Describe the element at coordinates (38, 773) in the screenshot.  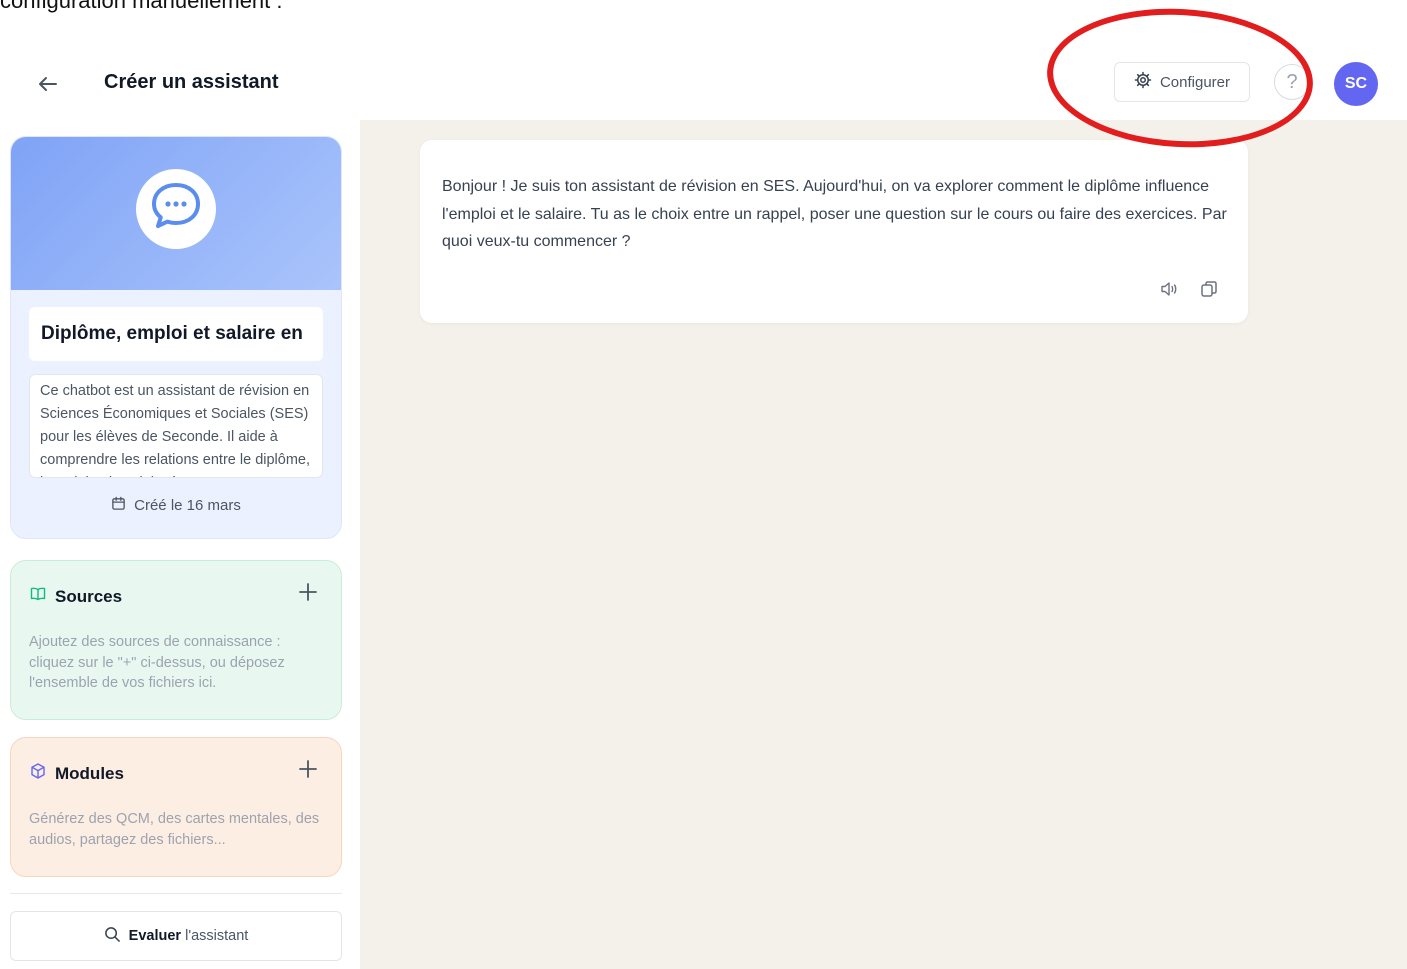
I see `cube-icon` at that location.